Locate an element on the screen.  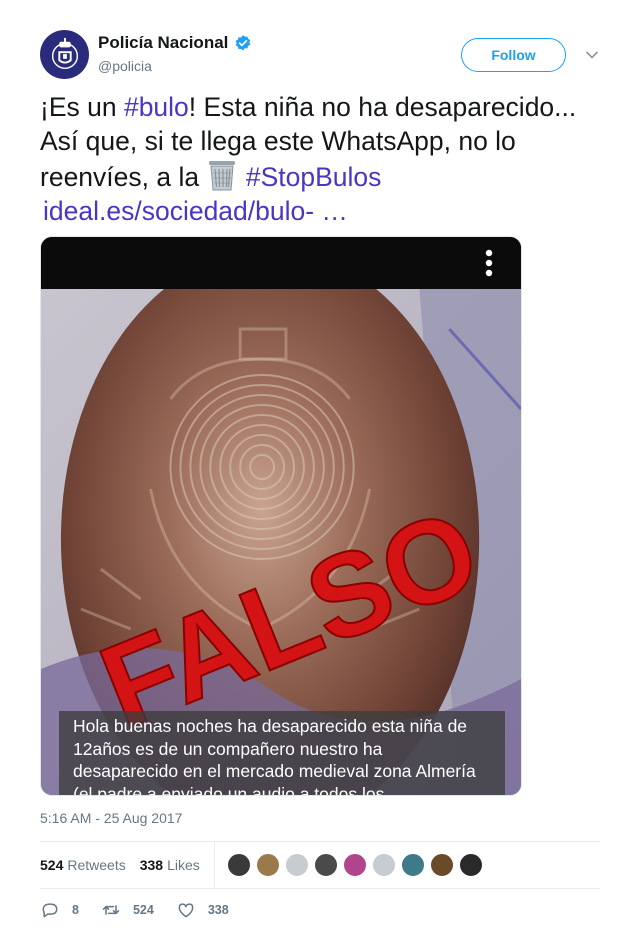
retweets-count: 524 is located at coordinates (52, 865).